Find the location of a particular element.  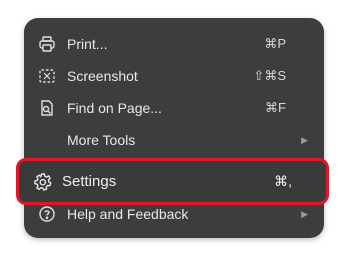

menu-item-shortcut: ⌘P is located at coordinates (275, 43).